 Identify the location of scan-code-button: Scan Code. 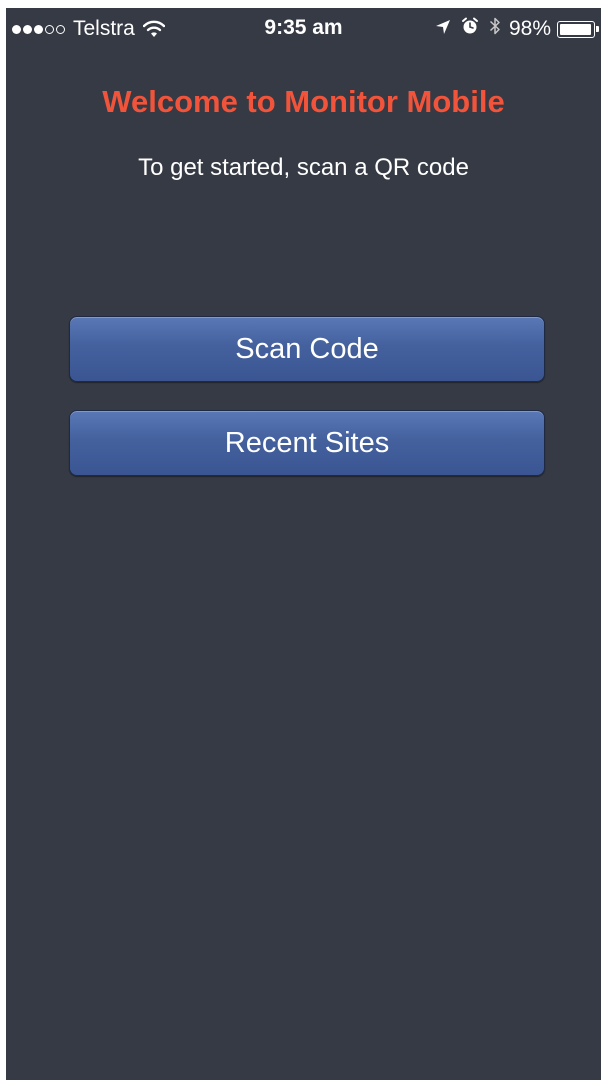
(307, 349).